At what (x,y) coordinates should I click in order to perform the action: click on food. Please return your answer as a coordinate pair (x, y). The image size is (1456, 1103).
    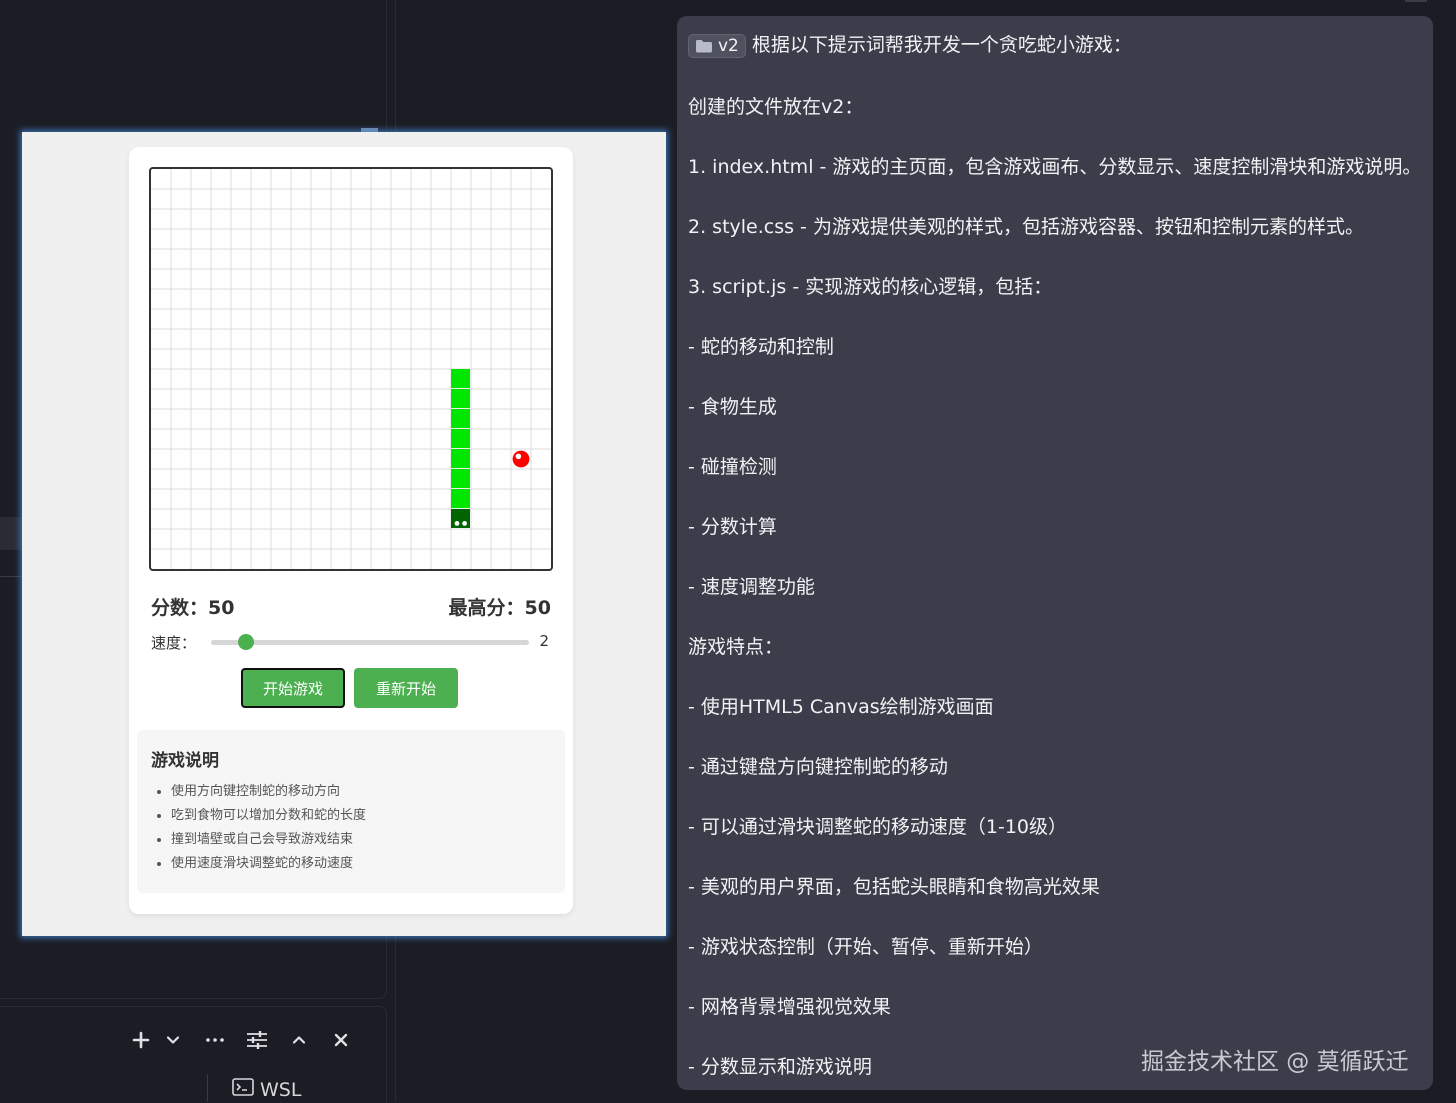
    Looking at the image, I should click on (521, 459).